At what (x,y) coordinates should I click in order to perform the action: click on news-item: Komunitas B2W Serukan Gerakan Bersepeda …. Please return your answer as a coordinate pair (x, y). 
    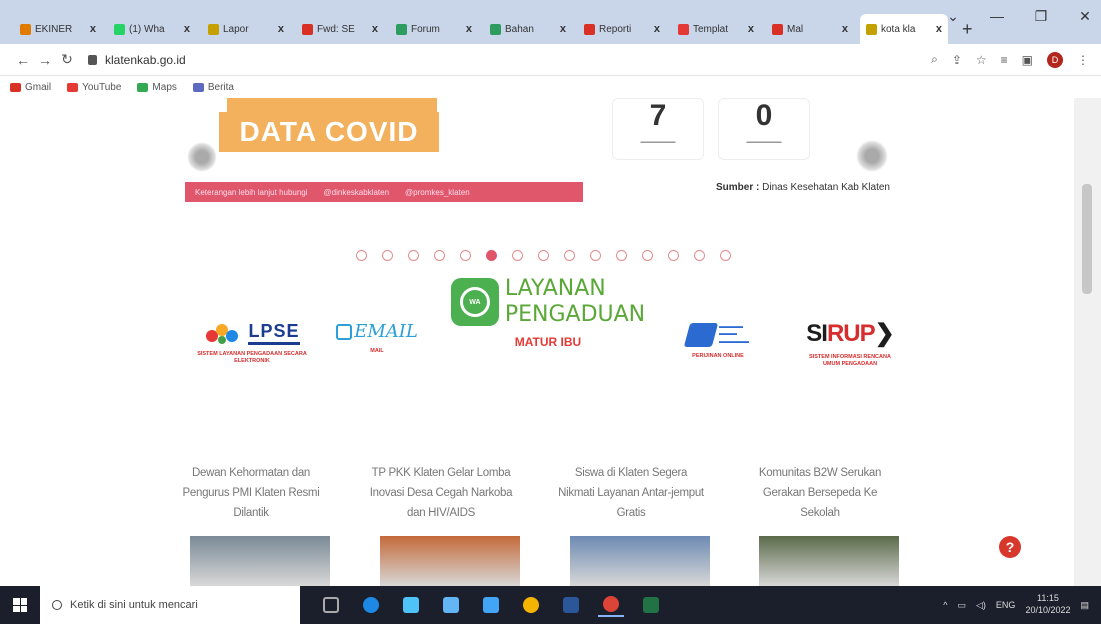
    Looking at the image, I should click on (820, 493).